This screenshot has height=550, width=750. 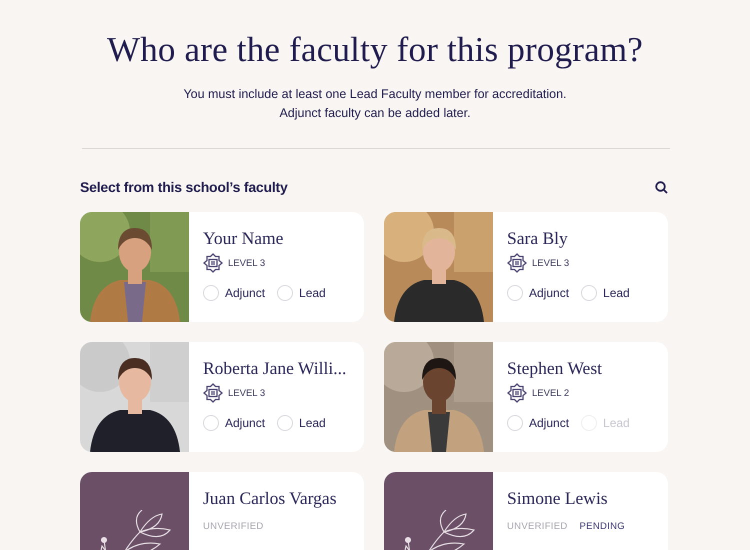 I want to click on faculty-name: Sara Bly, so click(x=538, y=238).